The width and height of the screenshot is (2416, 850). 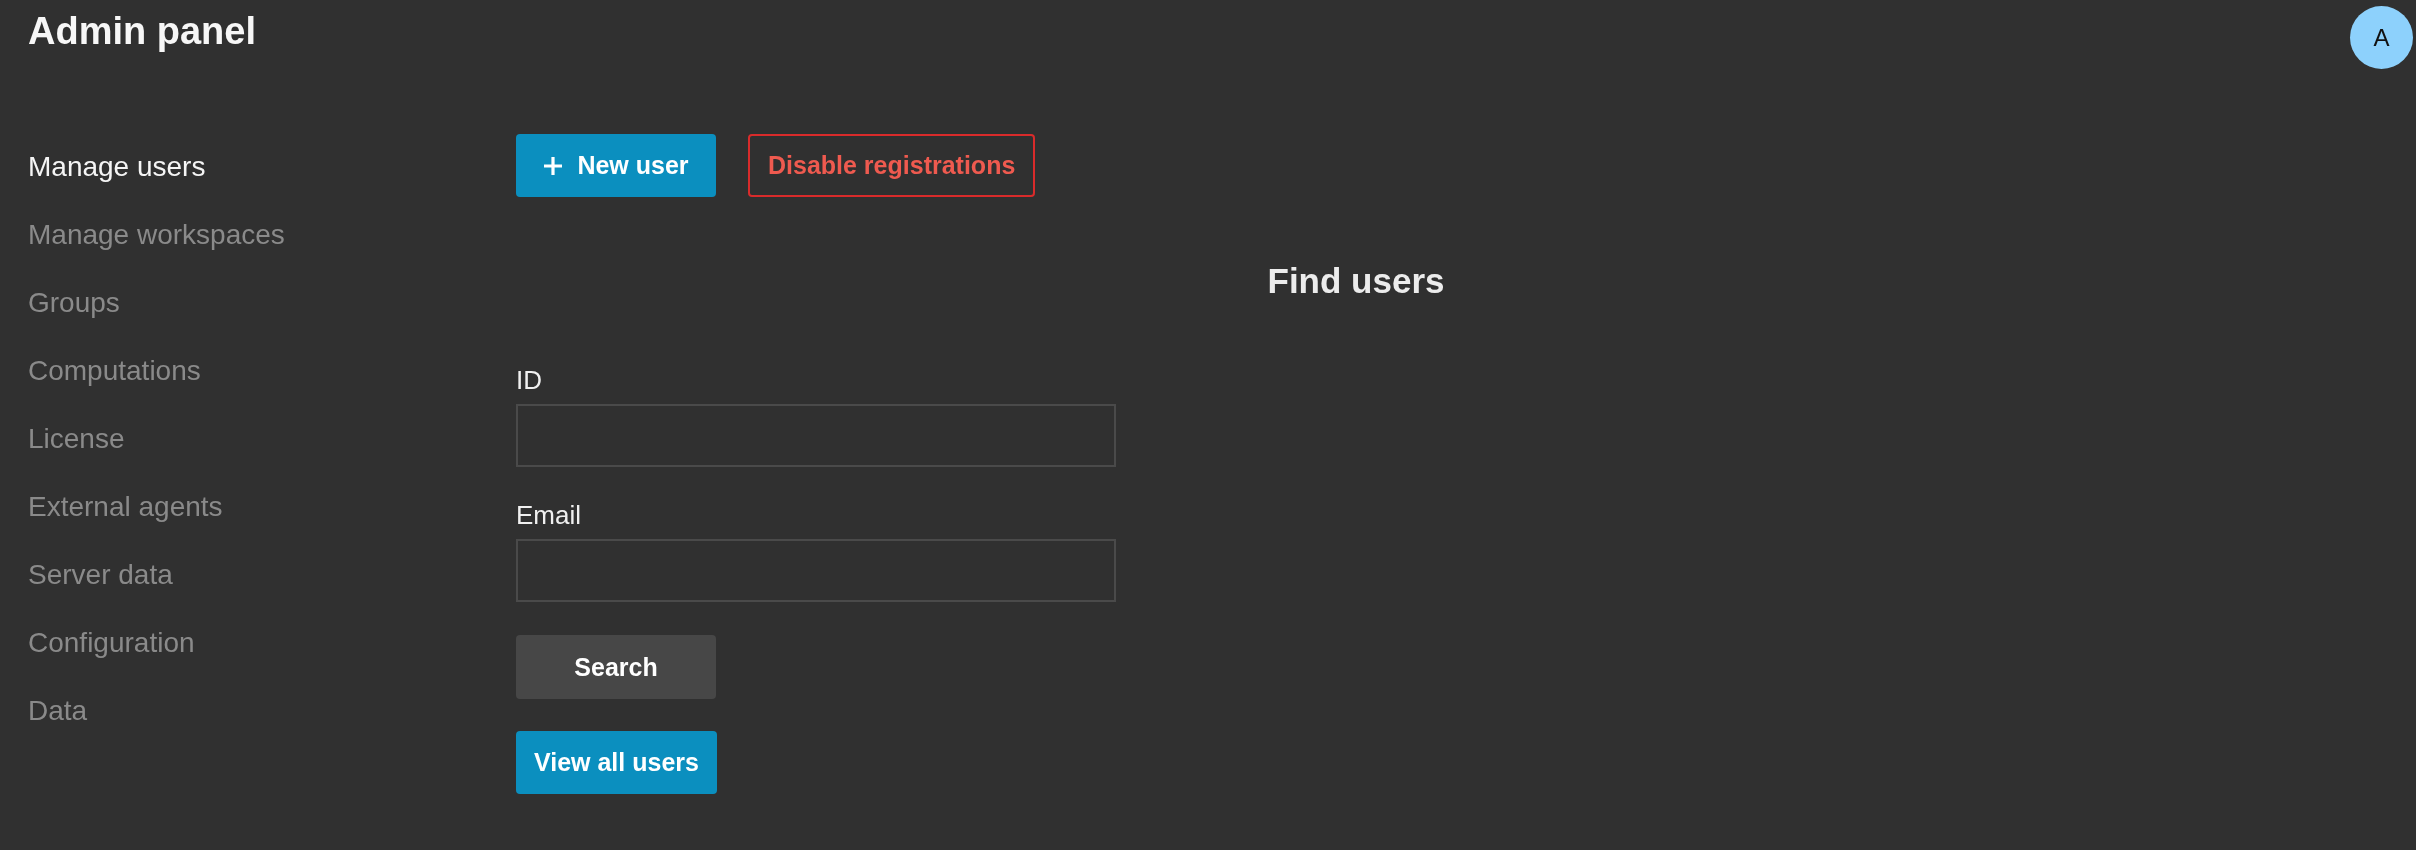 I want to click on field-label: Email, so click(x=548, y=515).